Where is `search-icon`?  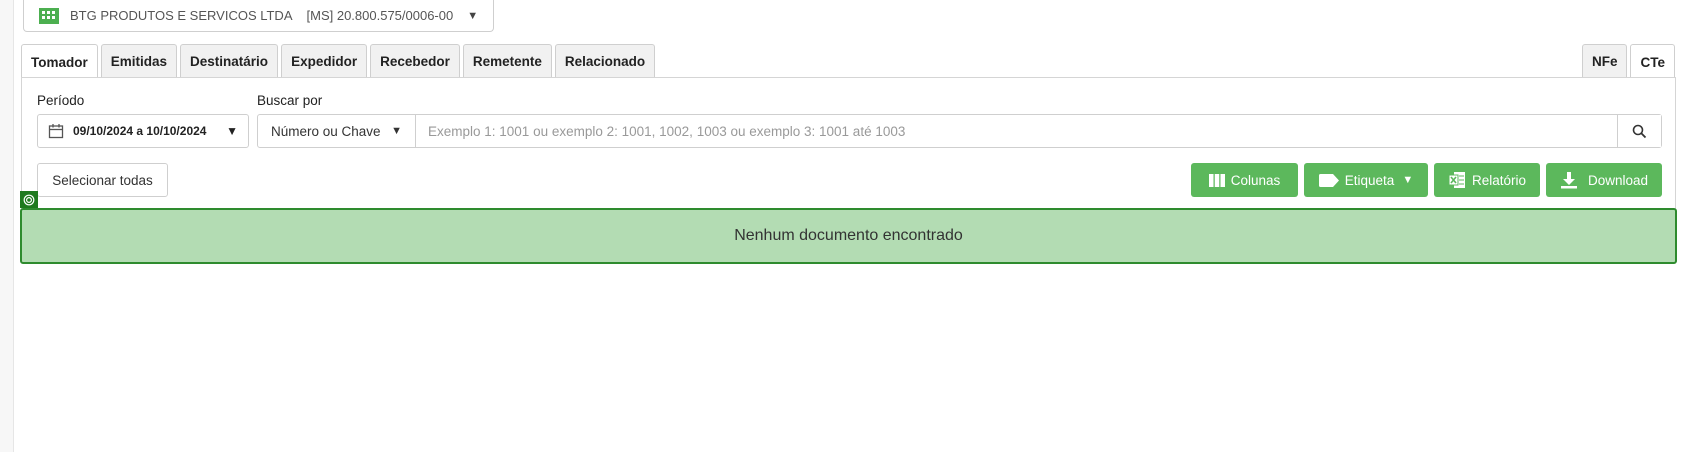 search-icon is located at coordinates (1639, 131).